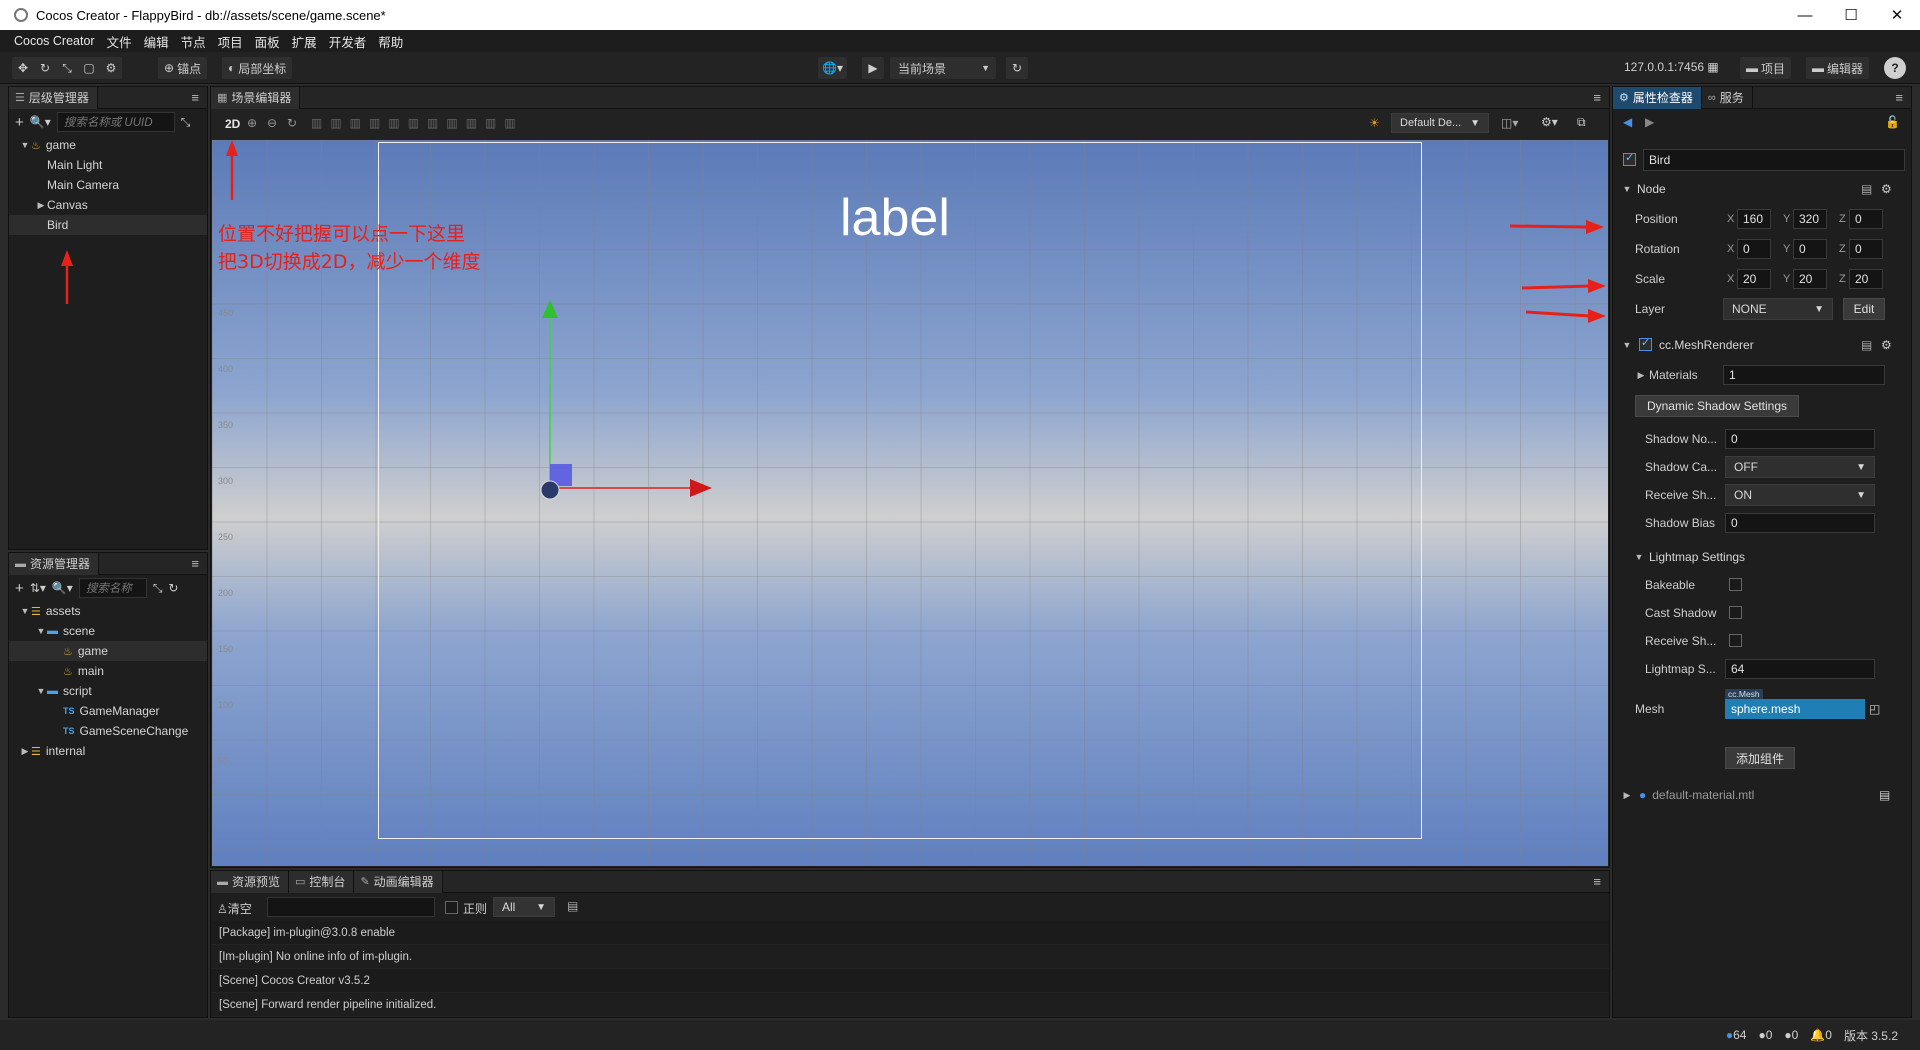 Image resolution: width=1920 pixels, height=1050 pixels. I want to click on assets-tree-item: TS GameManager, so click(108, 711).